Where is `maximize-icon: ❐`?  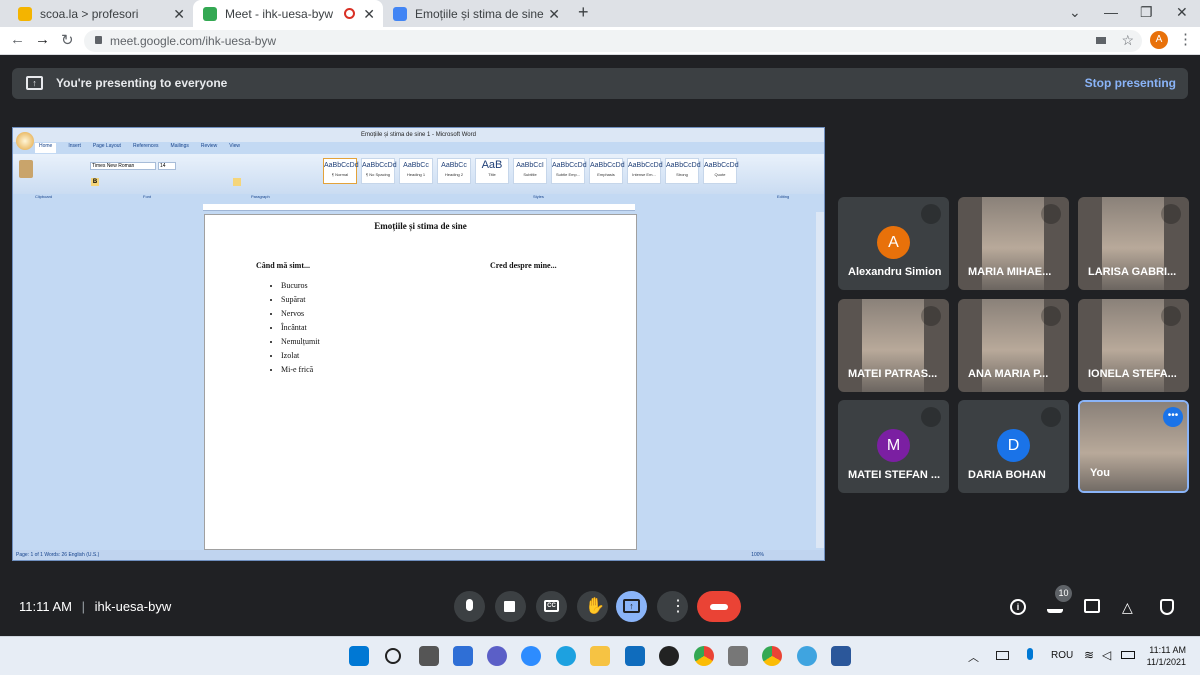 maximize-icon: ❐ is located at coordinates (1146, 12).